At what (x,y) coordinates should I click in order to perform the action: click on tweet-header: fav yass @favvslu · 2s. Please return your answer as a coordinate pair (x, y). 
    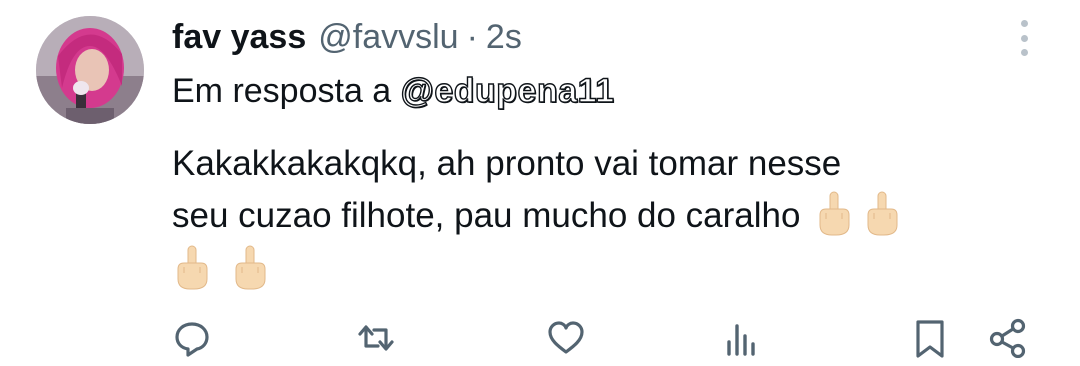
    Looking at the image, I should click on (347, 37).